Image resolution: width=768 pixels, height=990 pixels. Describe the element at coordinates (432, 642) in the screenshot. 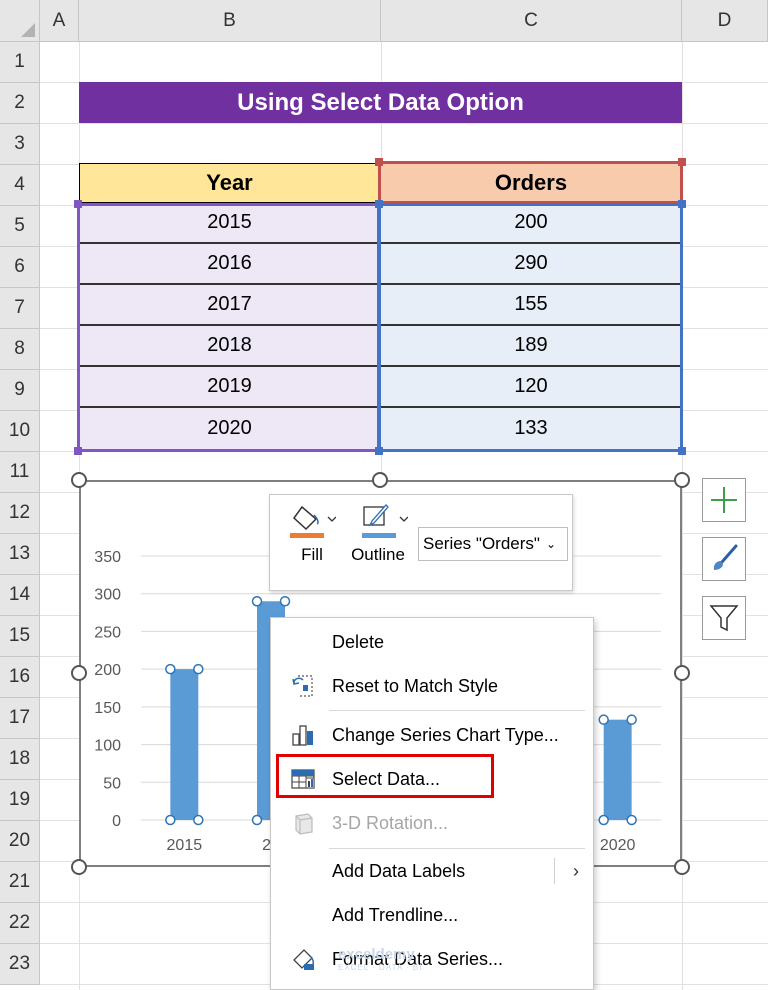

I see `menu-item-delete: Delete` at that location.